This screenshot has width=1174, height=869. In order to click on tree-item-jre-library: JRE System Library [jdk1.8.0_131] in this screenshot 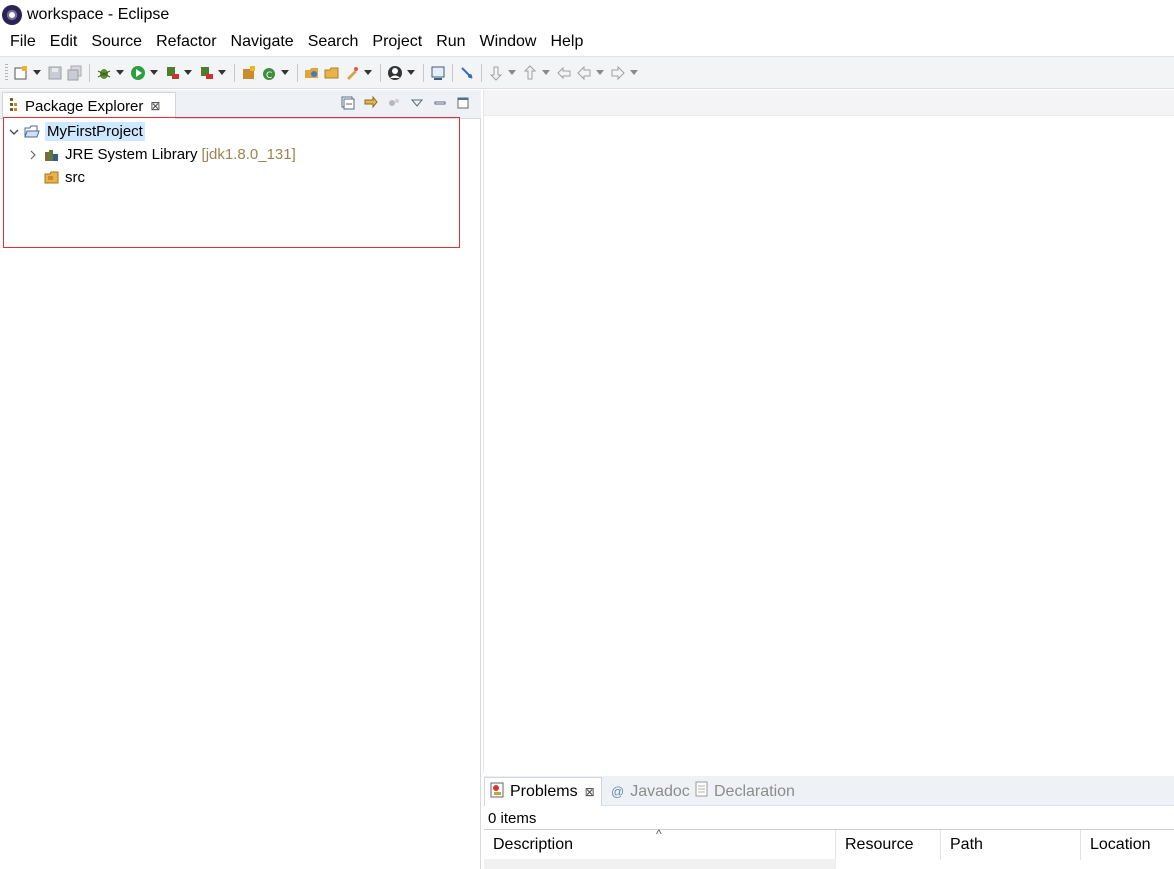, I will do `click(240, 154)`.